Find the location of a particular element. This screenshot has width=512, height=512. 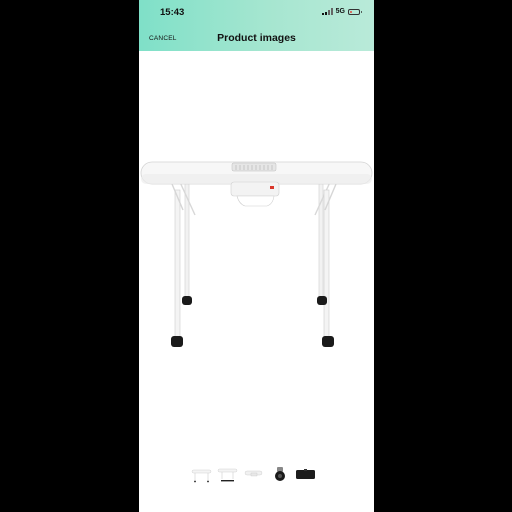

network-label: 5G is located at coordinates (340, 11).